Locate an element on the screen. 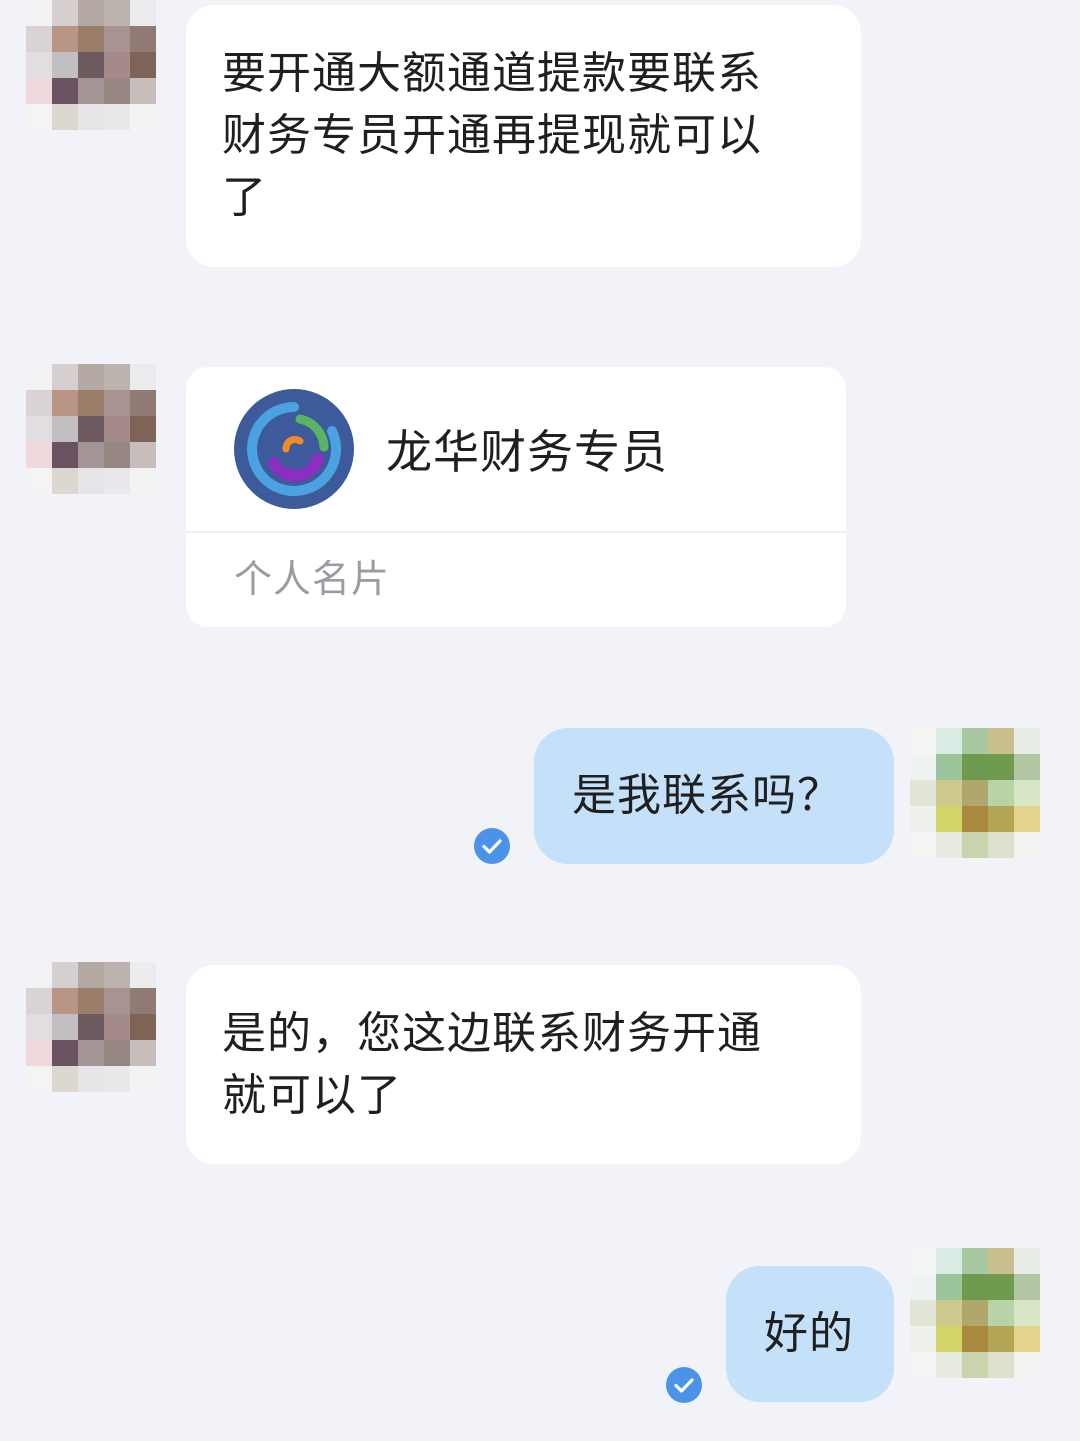 The height and width of the screenshot is (1441, 1080). message-text: 是我联系吗？ is located at coordinates (707, 795).